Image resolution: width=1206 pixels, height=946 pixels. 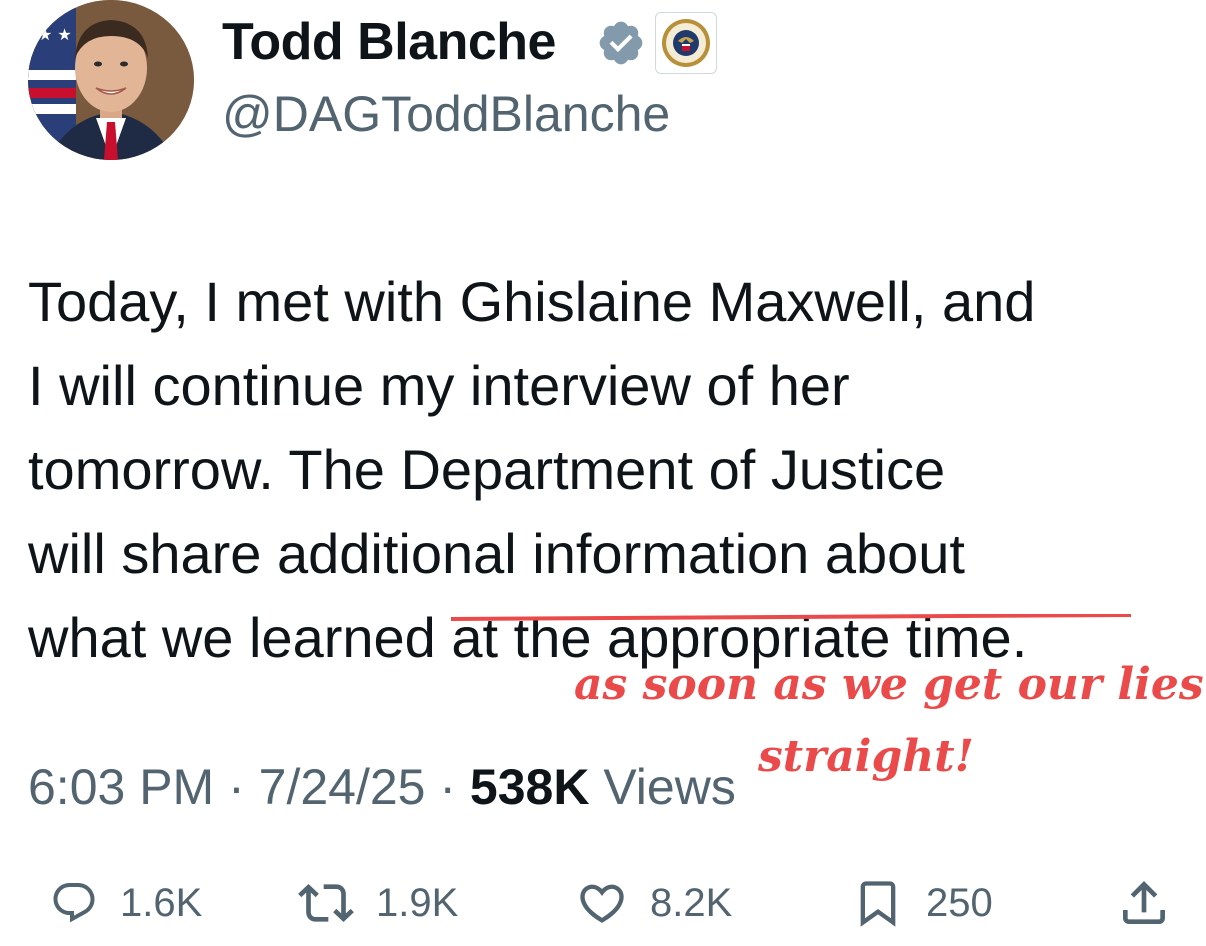 What do you see at coordinates (866, 756) in the screenshot?
I see `annotation-line-2: straight!` at bounding box center [866, 756].